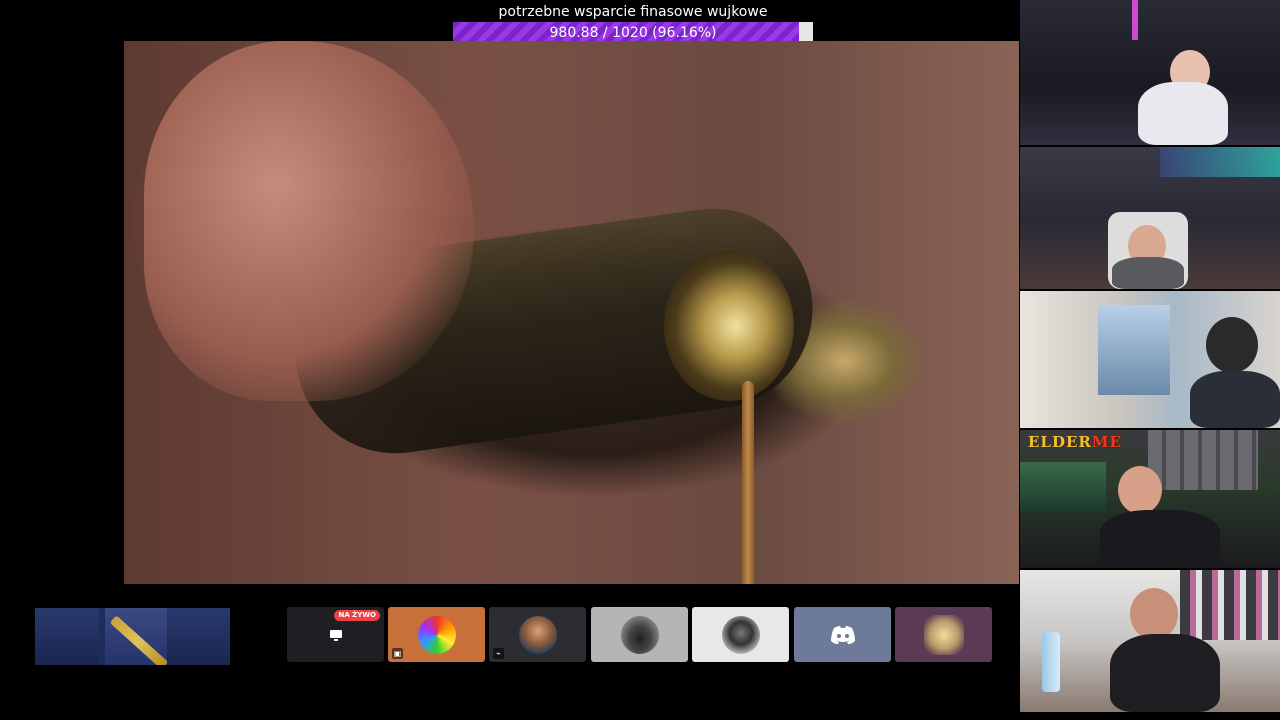  I want to click on aquarium, so click(1063, 487).